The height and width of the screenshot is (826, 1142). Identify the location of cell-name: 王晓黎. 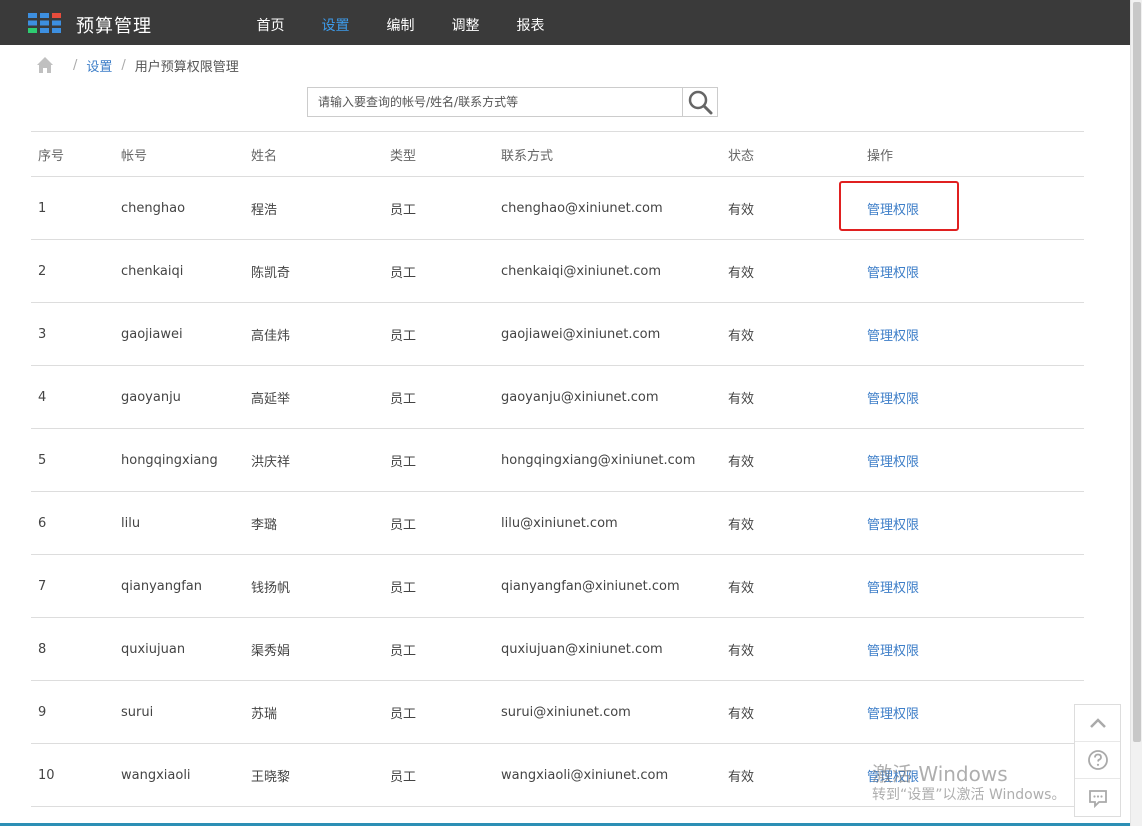
(313, 775).